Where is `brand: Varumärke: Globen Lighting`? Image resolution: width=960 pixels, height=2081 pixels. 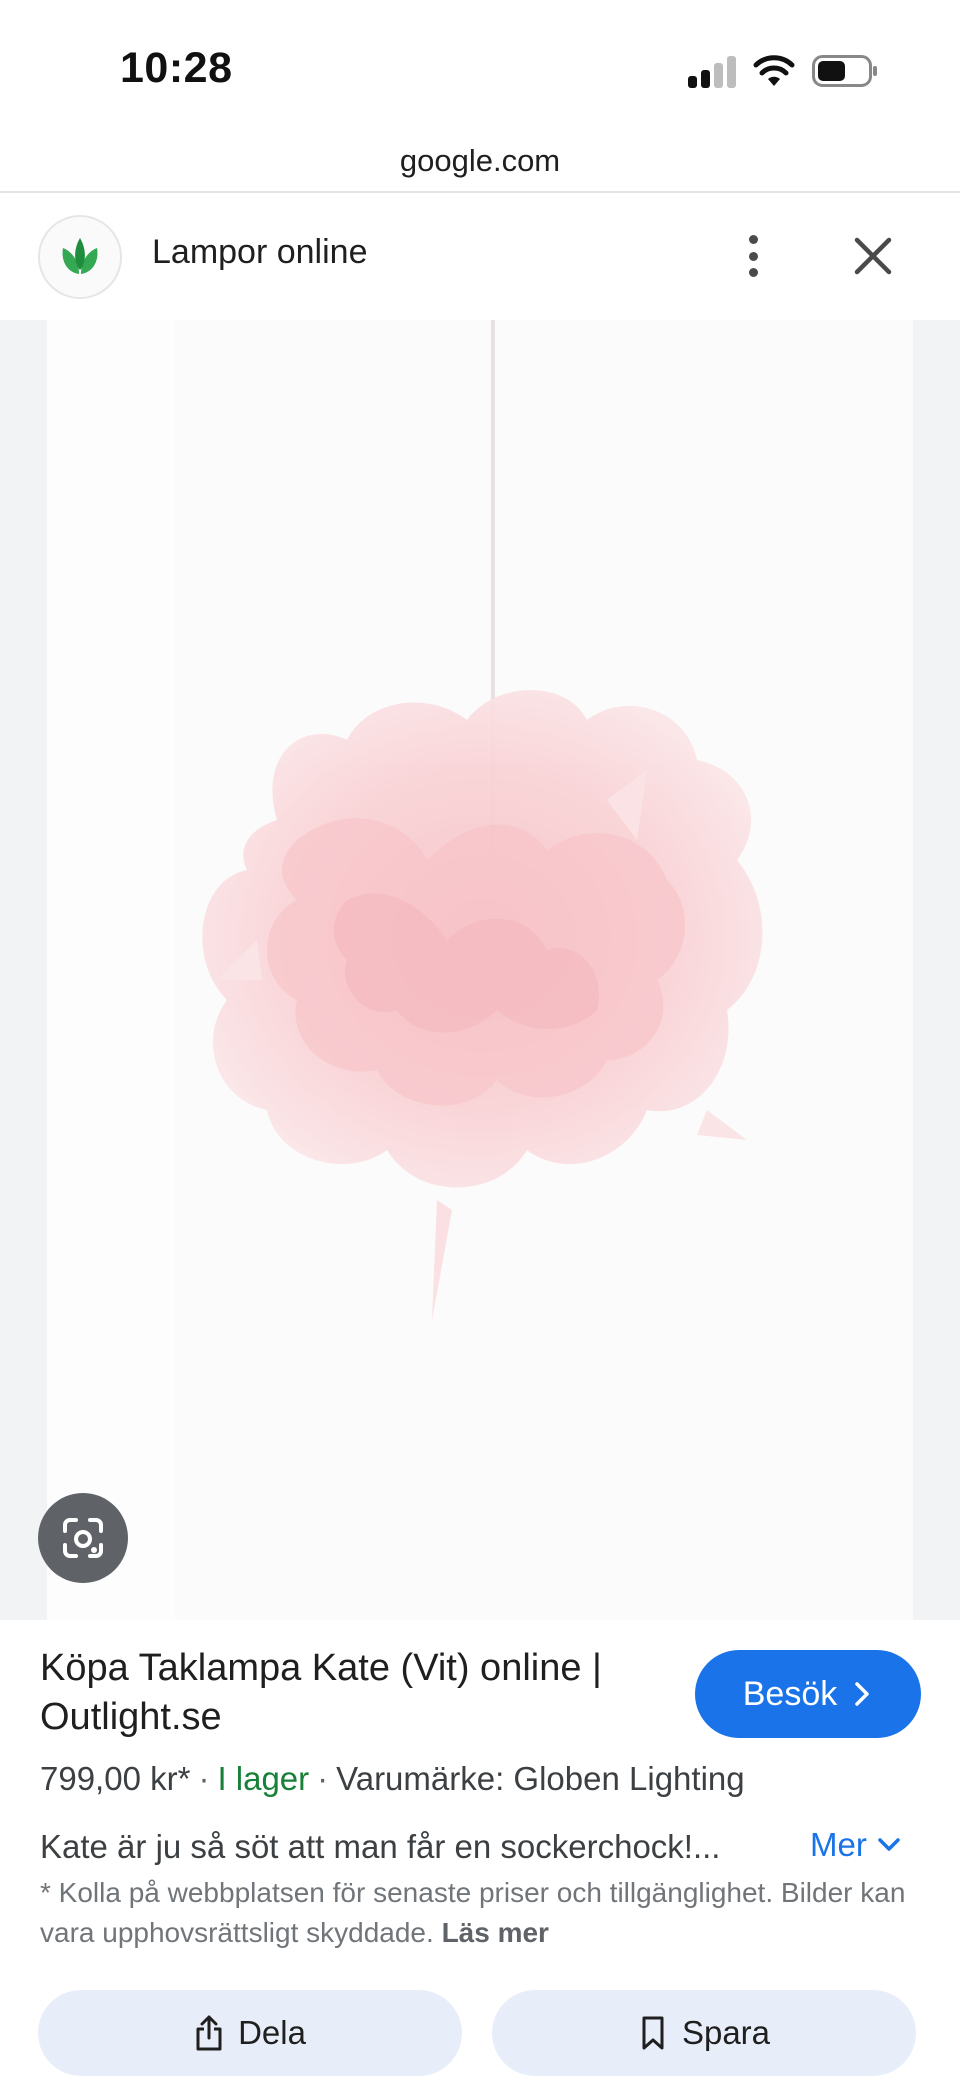 brand: Varumärke: Globen Lighting is located at coordinates (540, 1778).